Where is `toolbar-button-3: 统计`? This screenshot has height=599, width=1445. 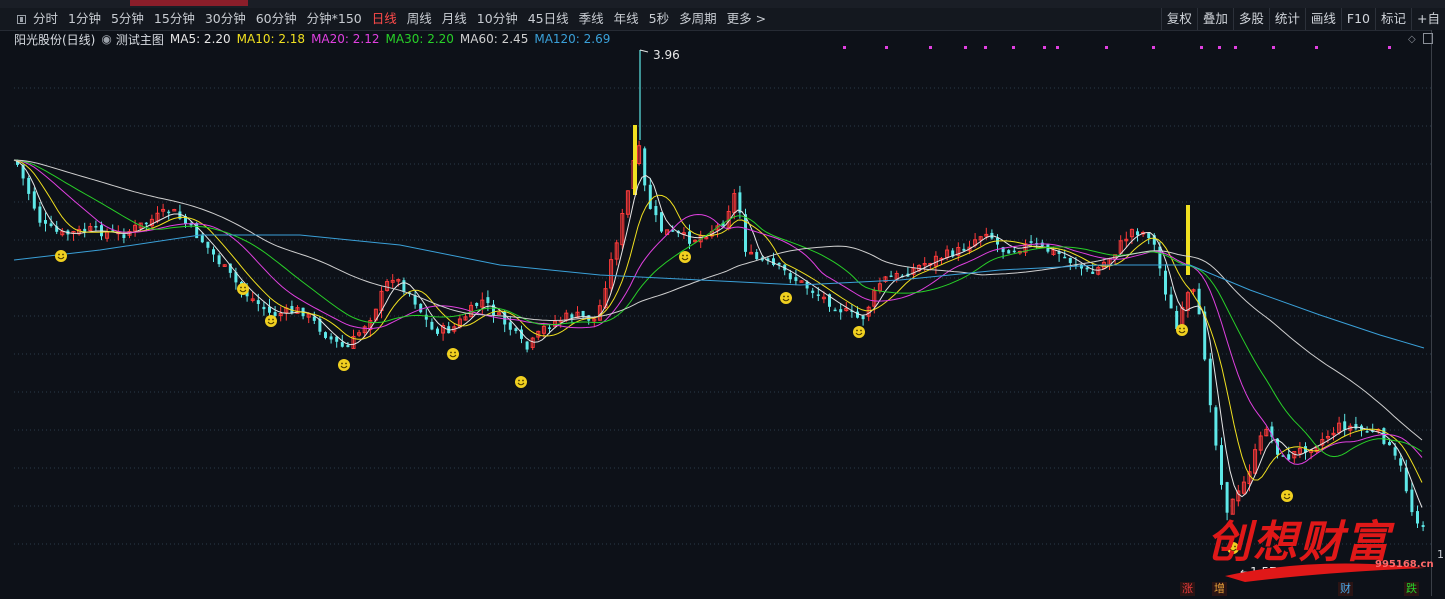 toolbar-button-3: 统计 is located at coordinates (1286, 19).